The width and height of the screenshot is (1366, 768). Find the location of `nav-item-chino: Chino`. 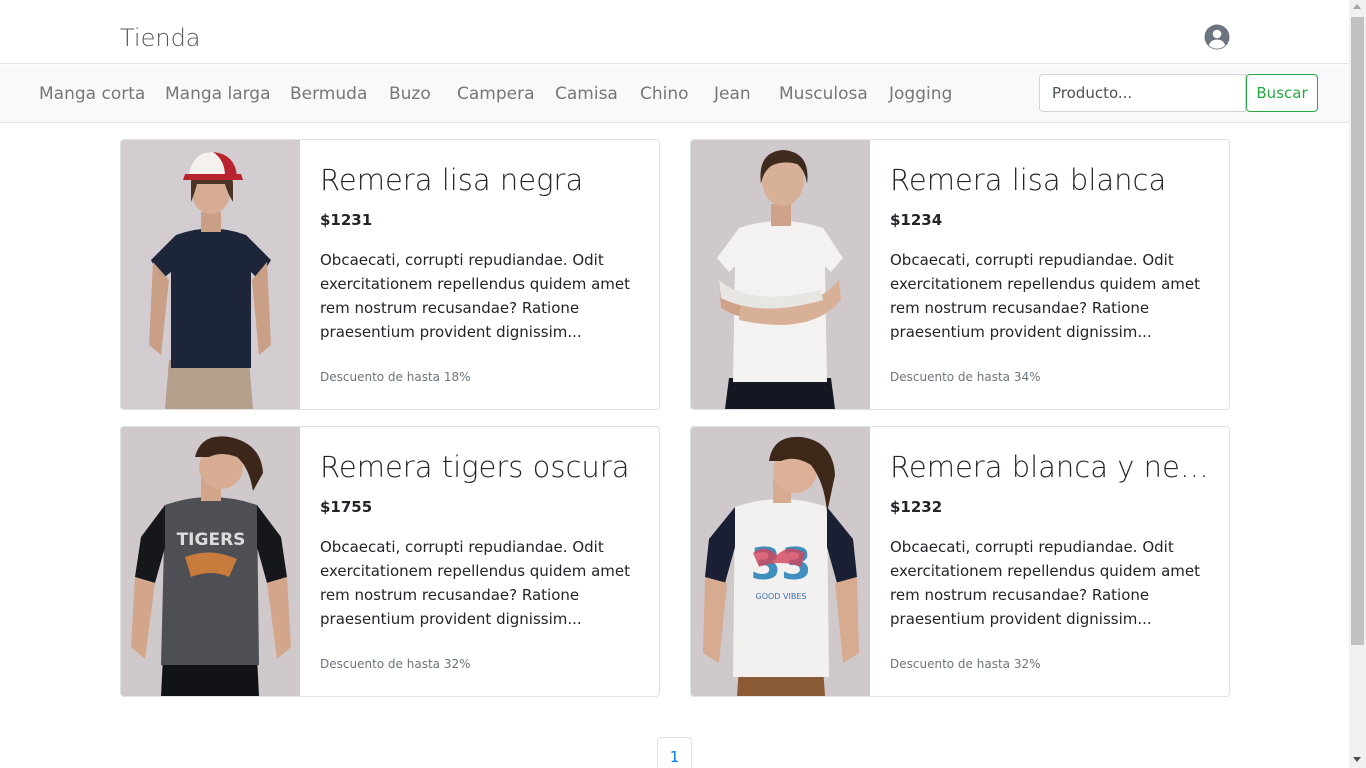

nav-item-chino: Chino is located at coordinates (664, 94).